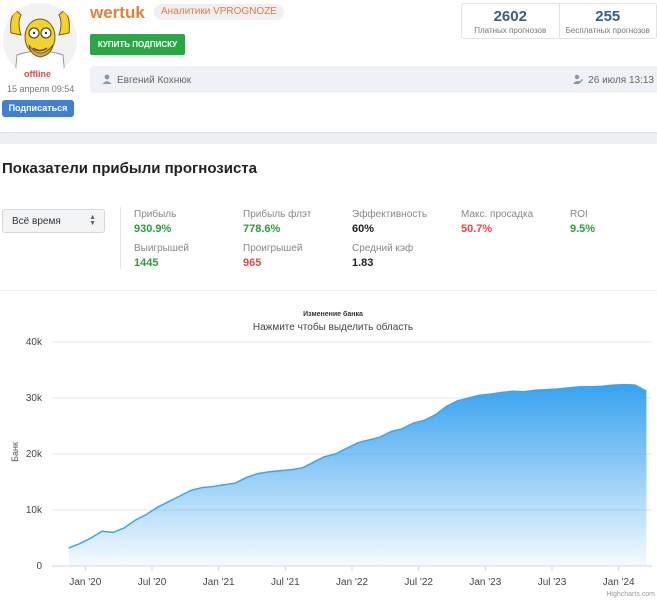 This screenshot has height=600, width=657. What do you see at coordinates (621, 80) in the screenshot?
I see `author-date: 26 июля 13:13` at bounding box center [621, 80].